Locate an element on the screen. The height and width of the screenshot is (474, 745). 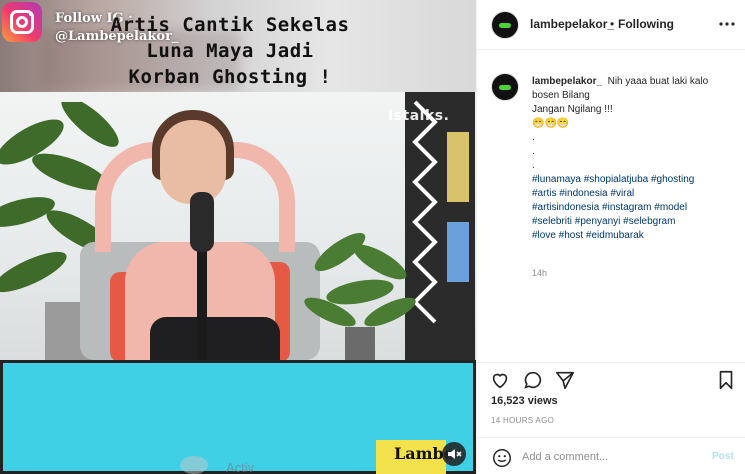
comment-icon is located at coordinates (533, 380).